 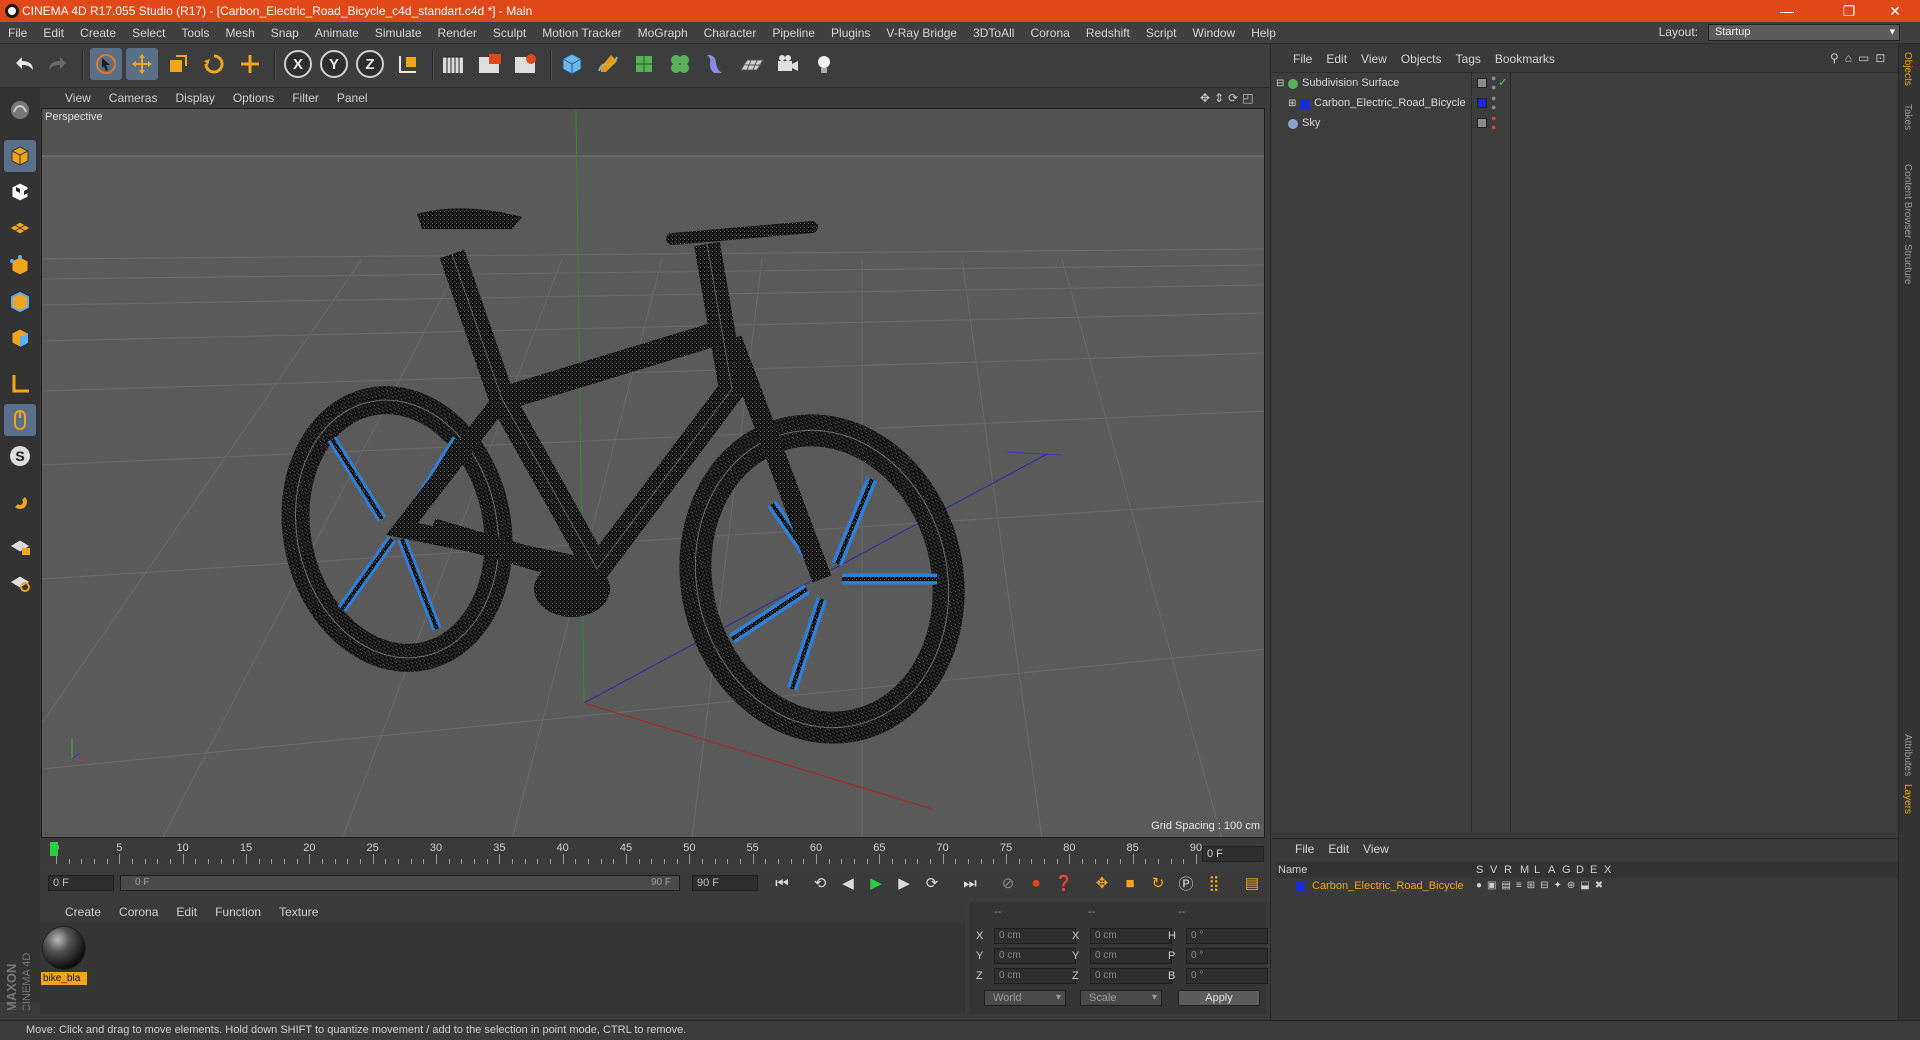 I want to click on snap-icon, so click(x=20, y=502).